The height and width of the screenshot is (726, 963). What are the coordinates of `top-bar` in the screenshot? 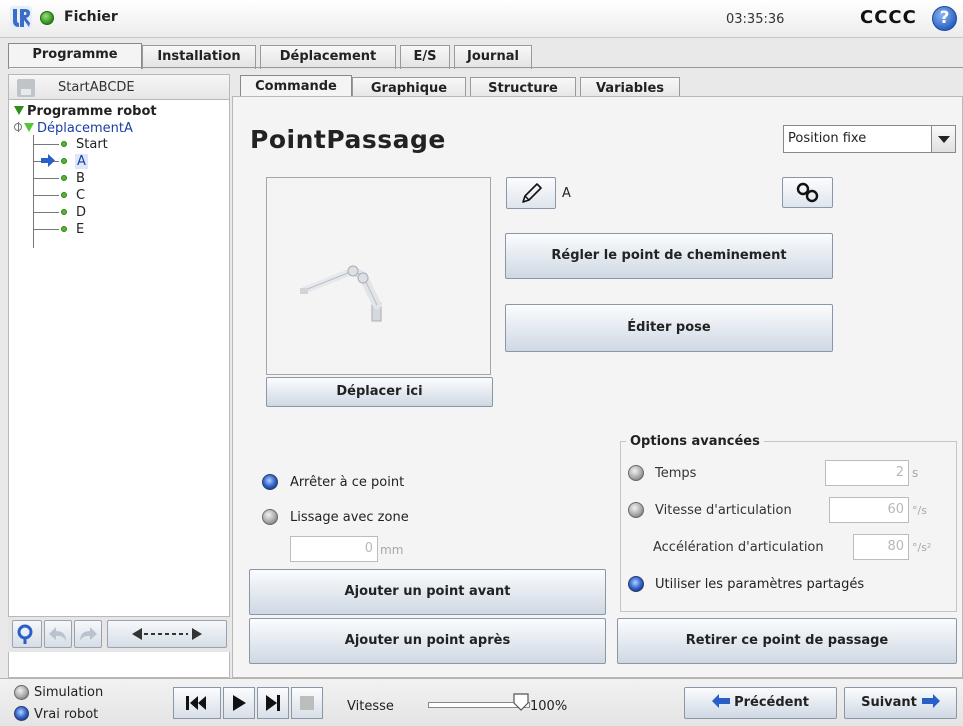 It's located at (481, 19).